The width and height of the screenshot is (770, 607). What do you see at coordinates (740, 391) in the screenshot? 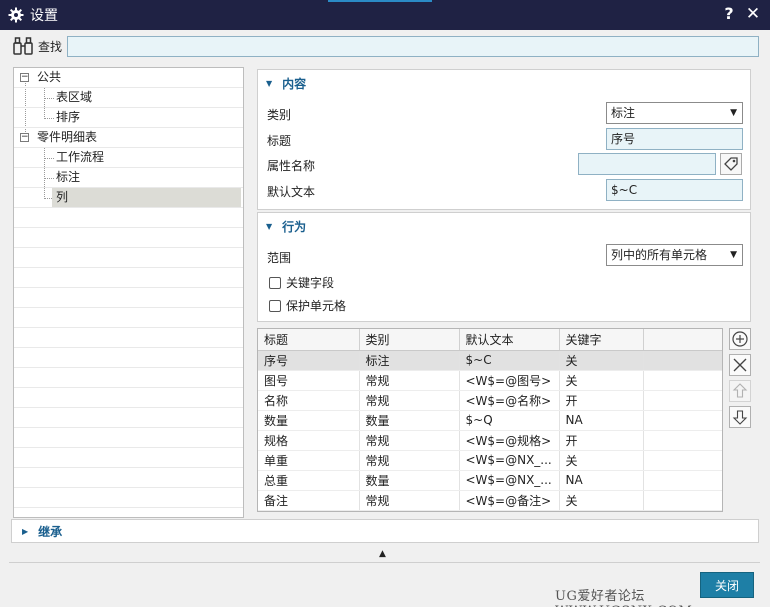
I see `move-up-button` at bounding box center [740, 391].